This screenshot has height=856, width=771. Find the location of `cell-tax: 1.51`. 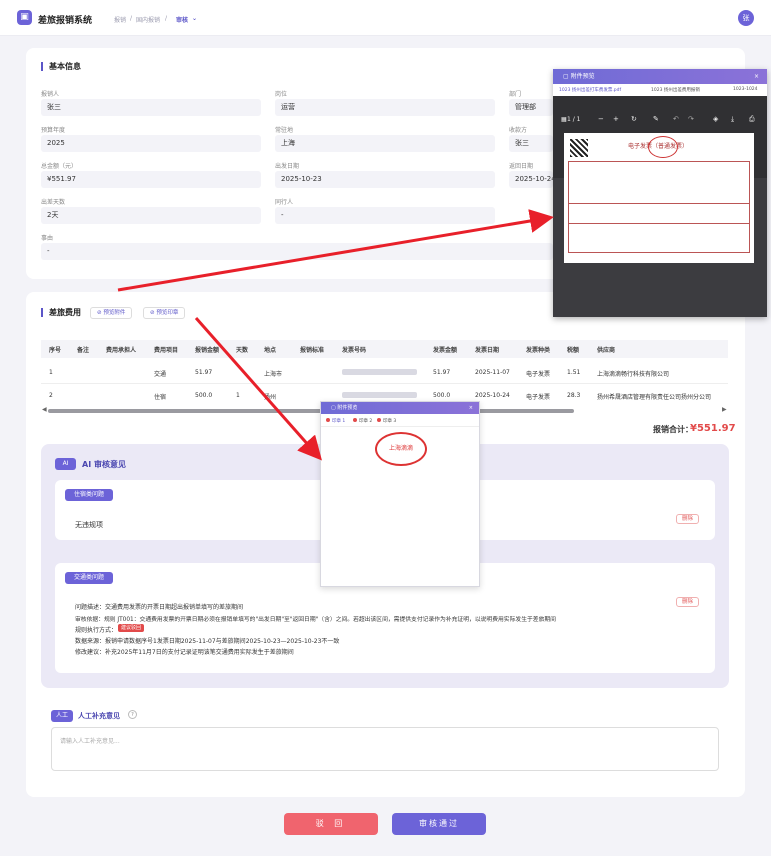

cell-tax: 1.51 is located at coordinates (574, 372).